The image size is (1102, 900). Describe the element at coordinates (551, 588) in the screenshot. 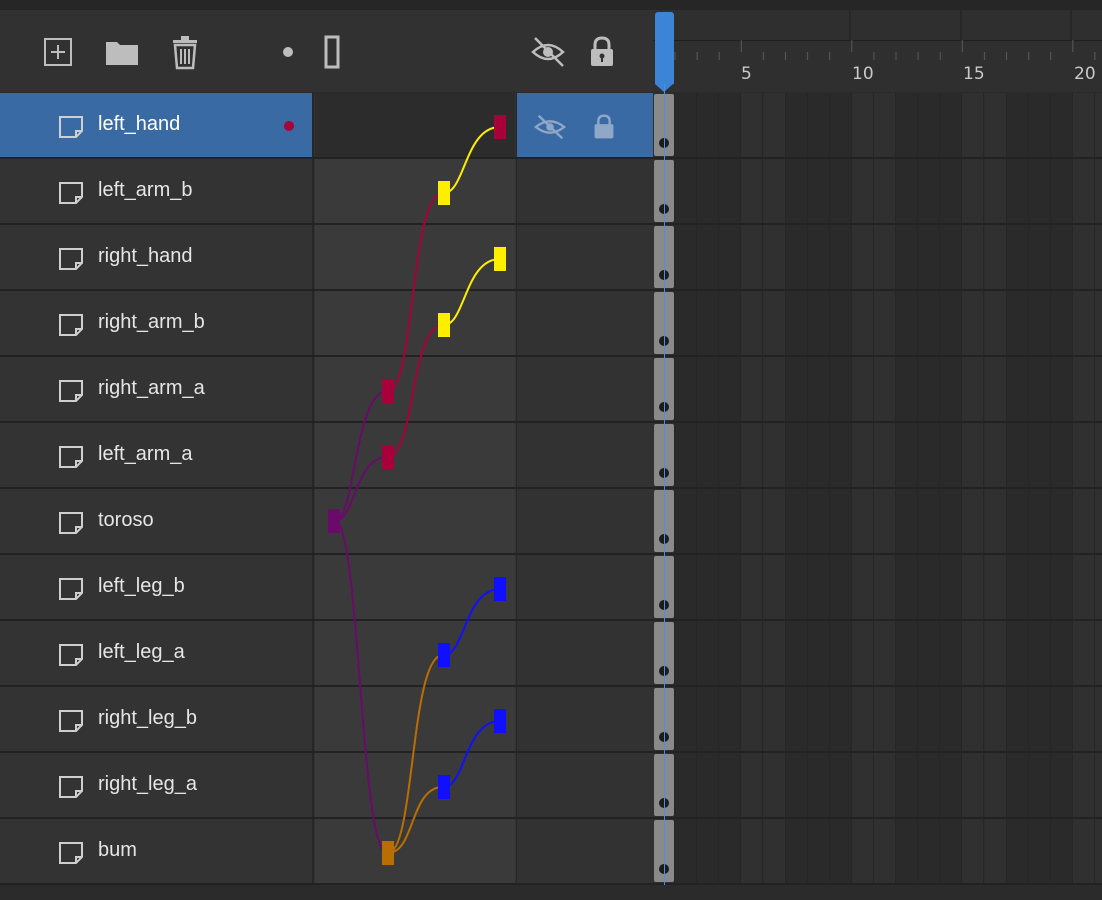

I see `layer-row: left_leg_b` at that location.